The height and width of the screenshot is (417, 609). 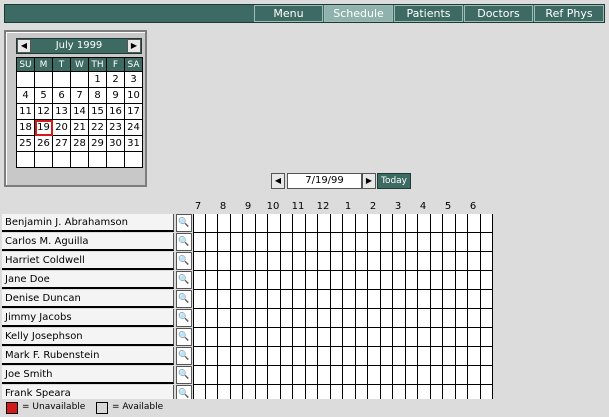 What do you see at coordinates (358, 13) in the screenshot?
I see `nav-schedule-button: Schedule` at bounding box center [358, 13].